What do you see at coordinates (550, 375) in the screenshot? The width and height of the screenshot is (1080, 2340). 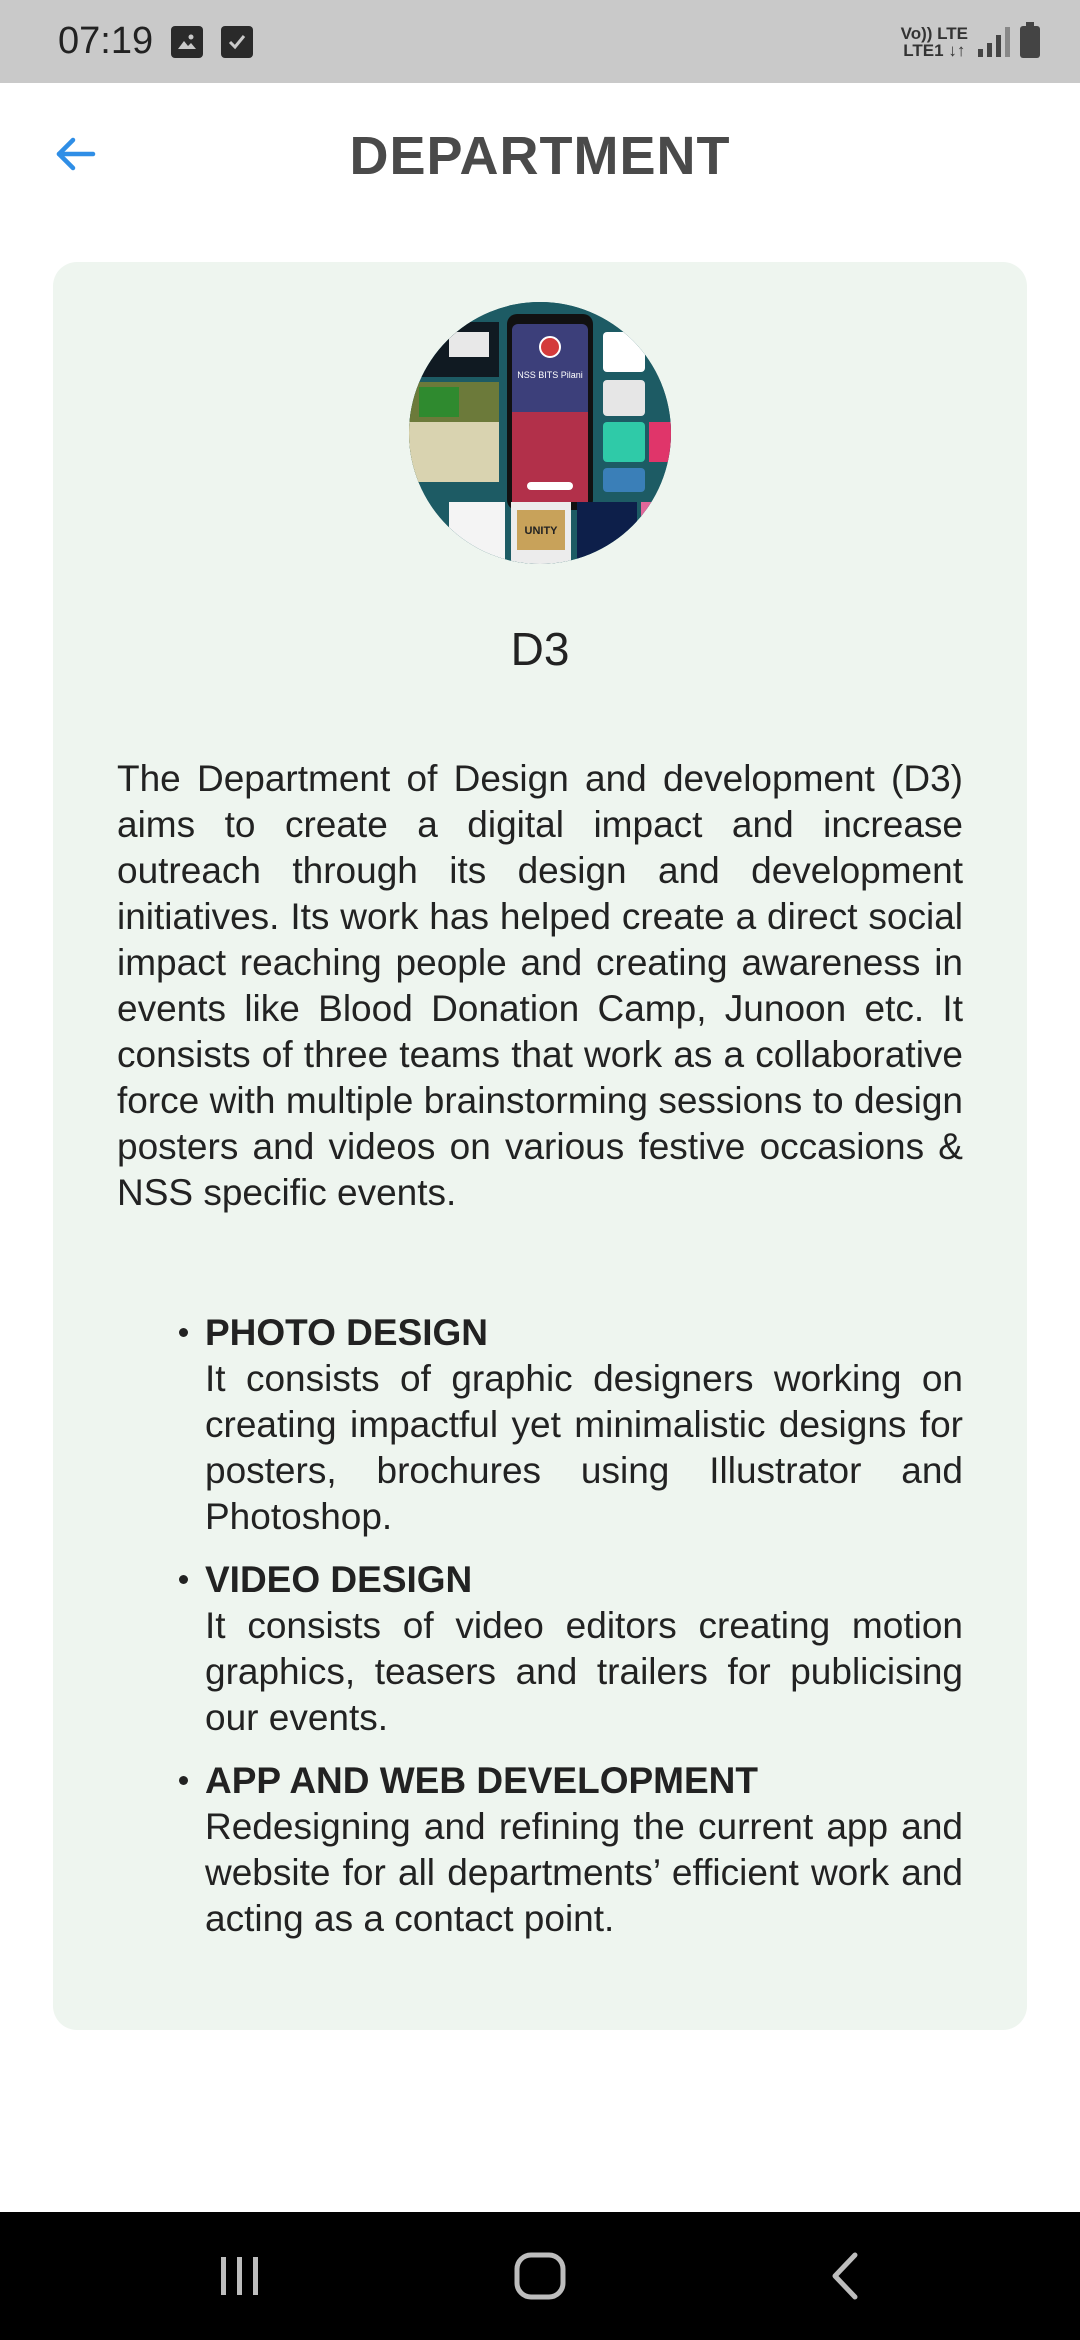 I see `avatar-phone-label: NSS BITS Pilani` at bounding box center [550, 375].